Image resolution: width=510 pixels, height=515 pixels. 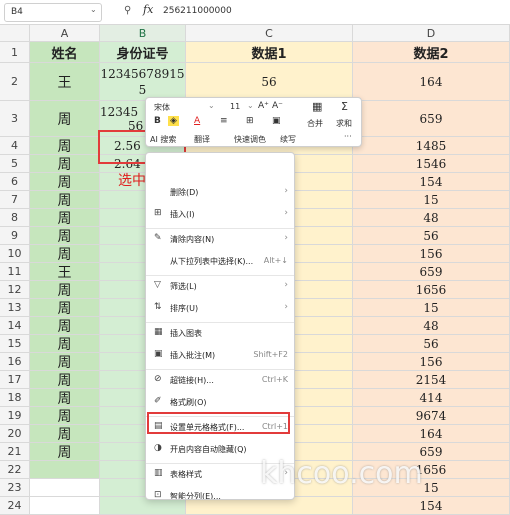 What do you see at coordinates (143, 82) in the screenshot?
I see `id-cell: 123456789155` at bounding box center [143, 82].